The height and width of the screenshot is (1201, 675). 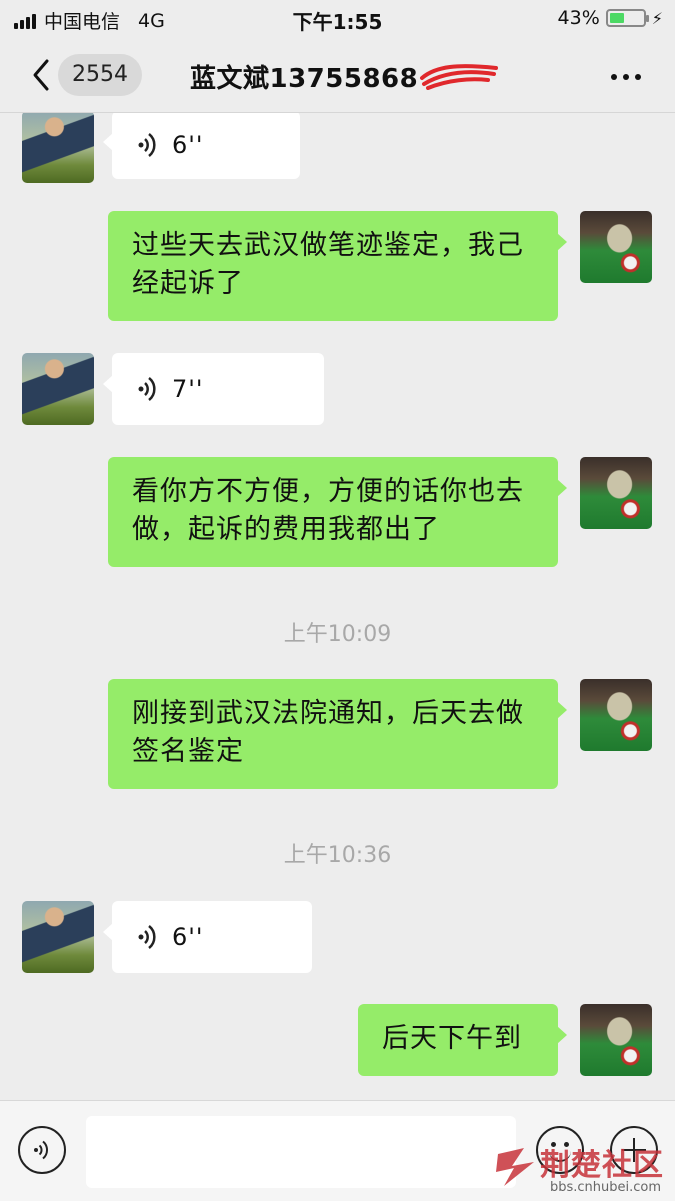 I want to click on voice-message: 7'', so click(x=213, y=389).